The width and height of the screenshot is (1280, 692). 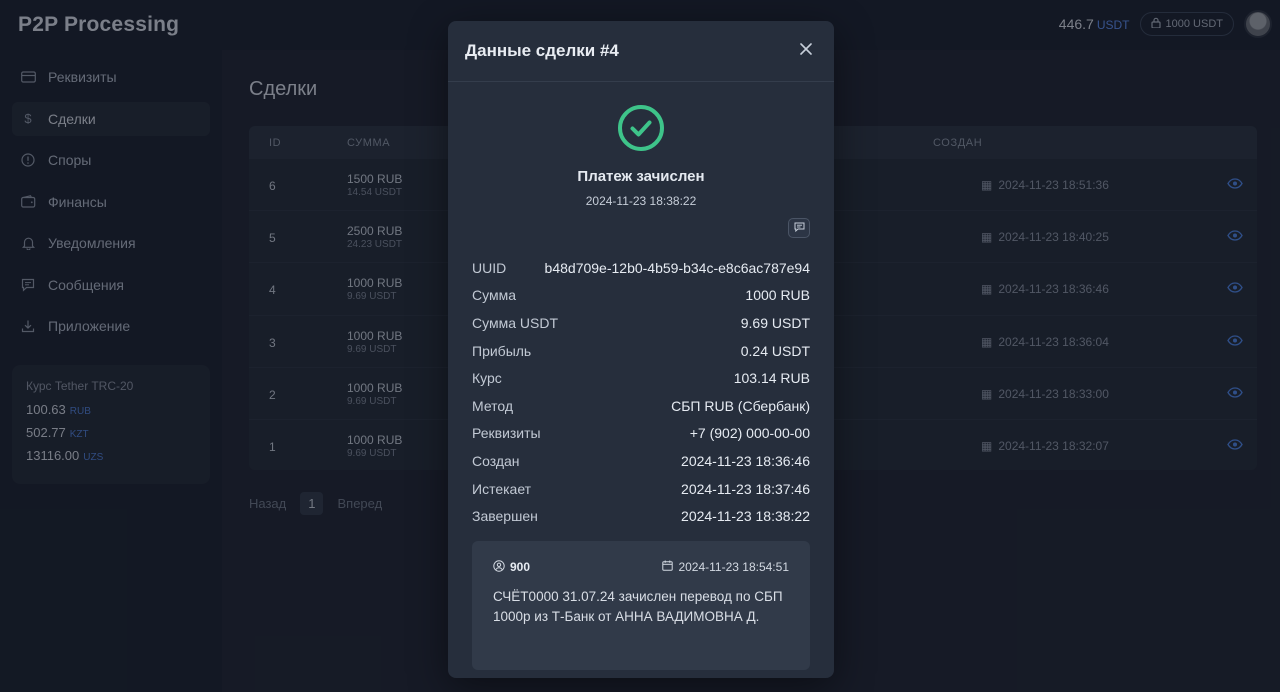 What do you see at coordinates (641, 461) in the screenshot?
I see `detail-row-created: Создан 2024-11-23 18:36:46` at bounding box center [641, 461].